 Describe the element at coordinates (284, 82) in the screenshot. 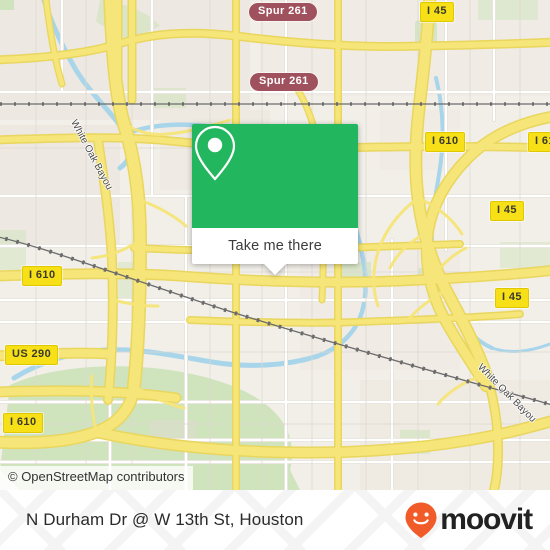

I see `shield-spur-261-second: Spur 261` at that location.